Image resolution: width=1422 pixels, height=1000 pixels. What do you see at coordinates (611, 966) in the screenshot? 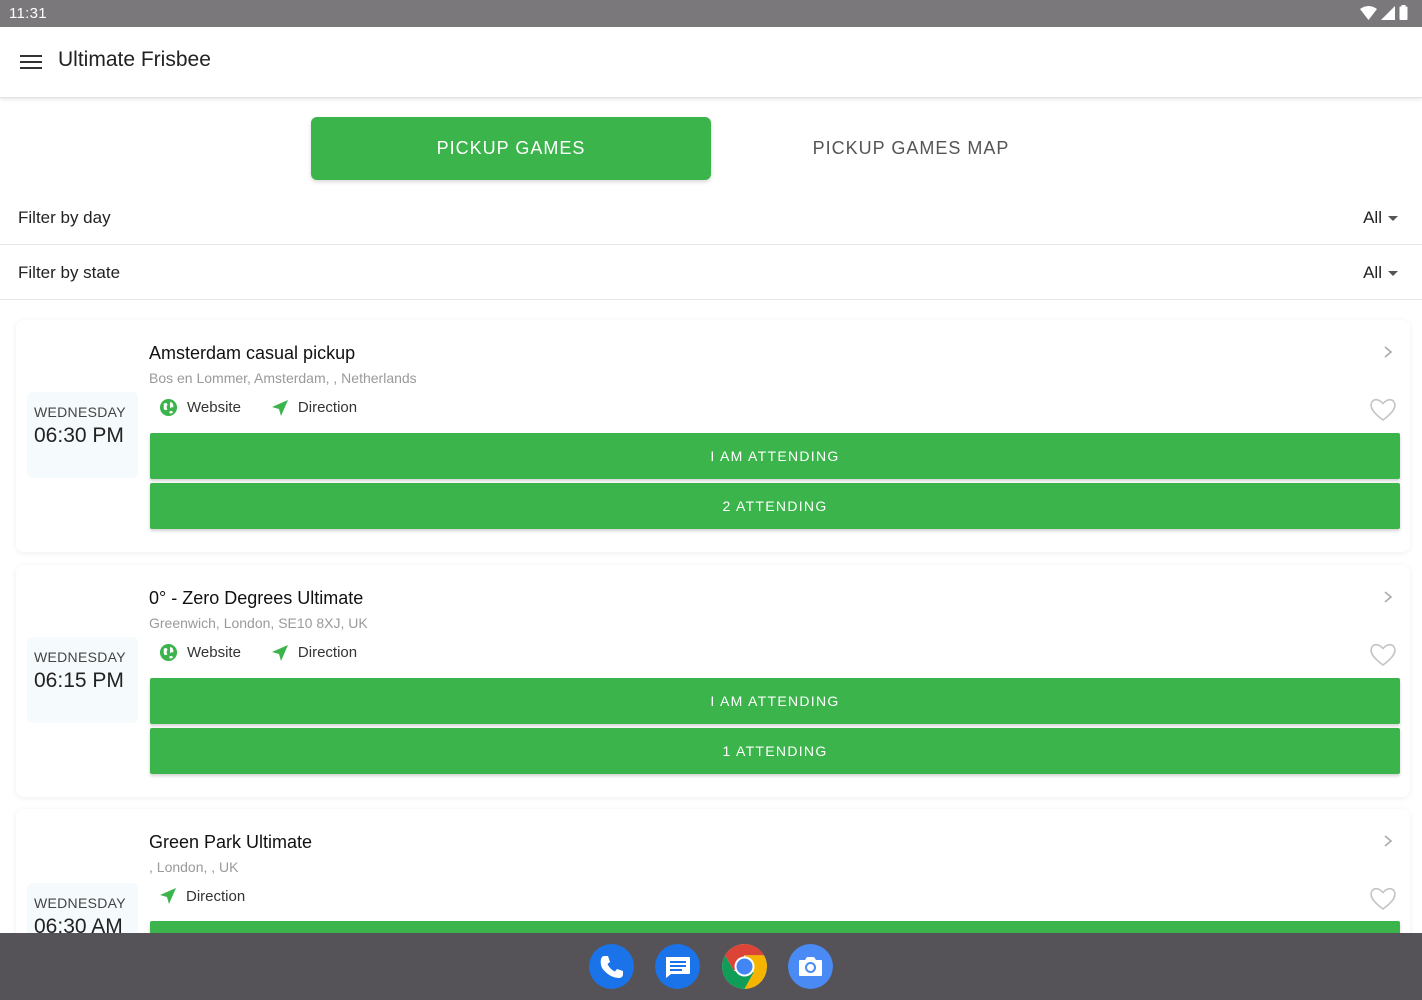
I see `phone-icon` at bounding box center [611, 966].